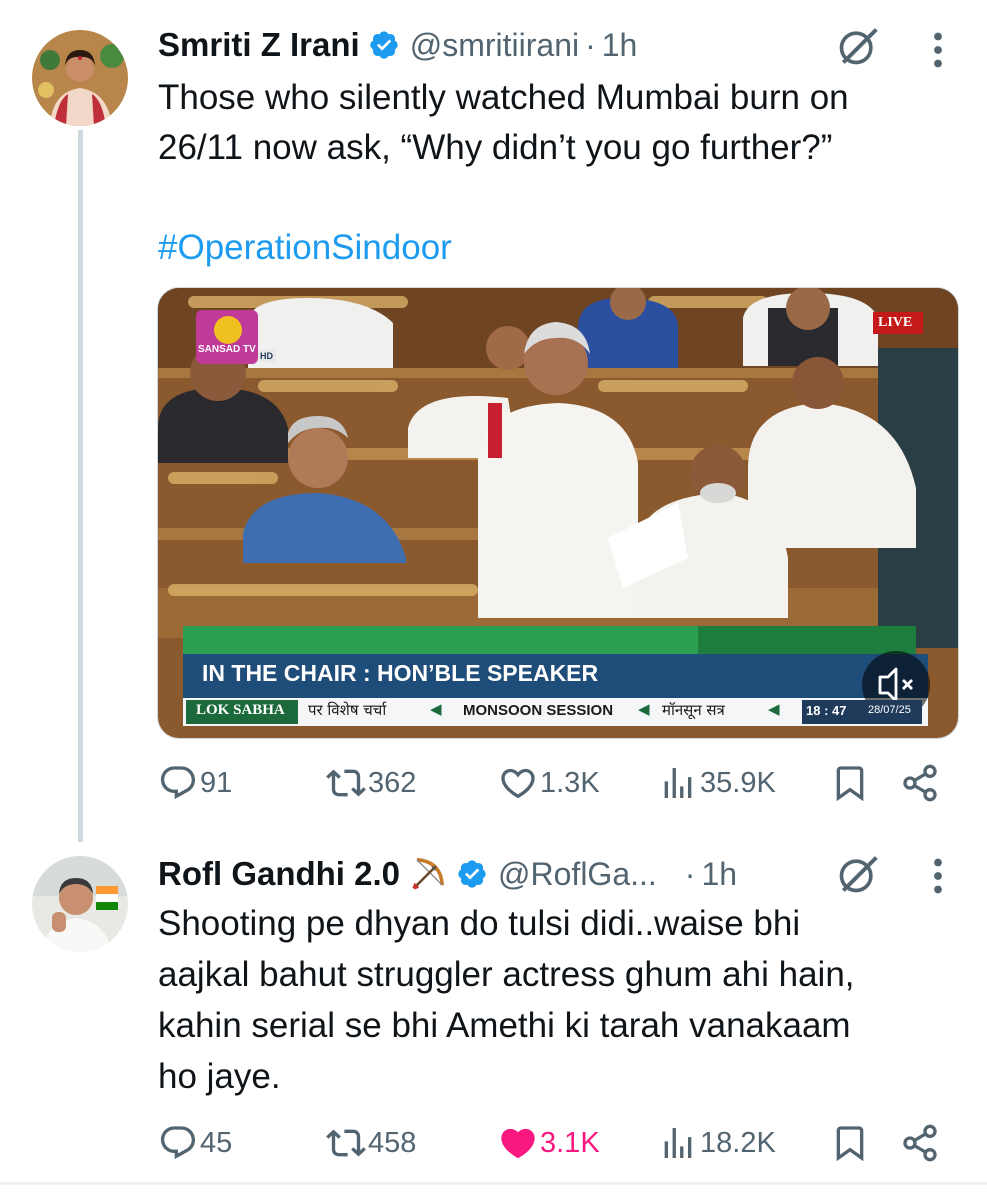  Describe the element at coordinates (493, 1183) in the screenshot. I see `bottom-divider` at that location.